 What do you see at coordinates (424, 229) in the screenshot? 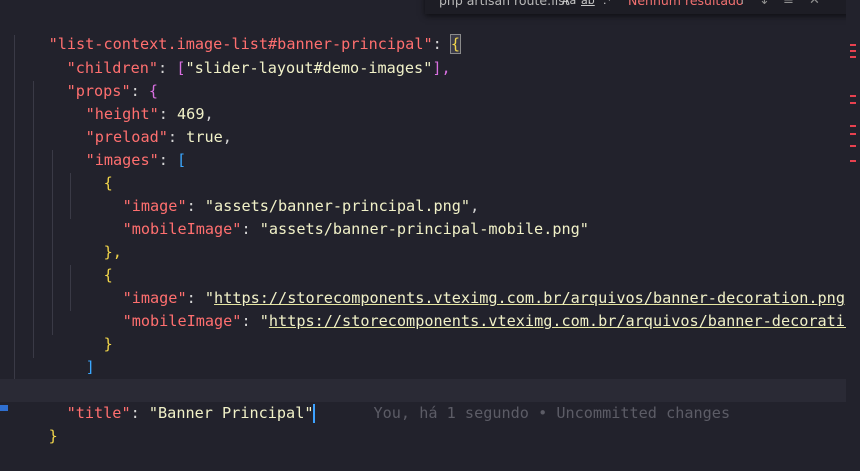
I see `json-string: "assets/banner-principal-mobile.png"` at bounding box center [424, 229].